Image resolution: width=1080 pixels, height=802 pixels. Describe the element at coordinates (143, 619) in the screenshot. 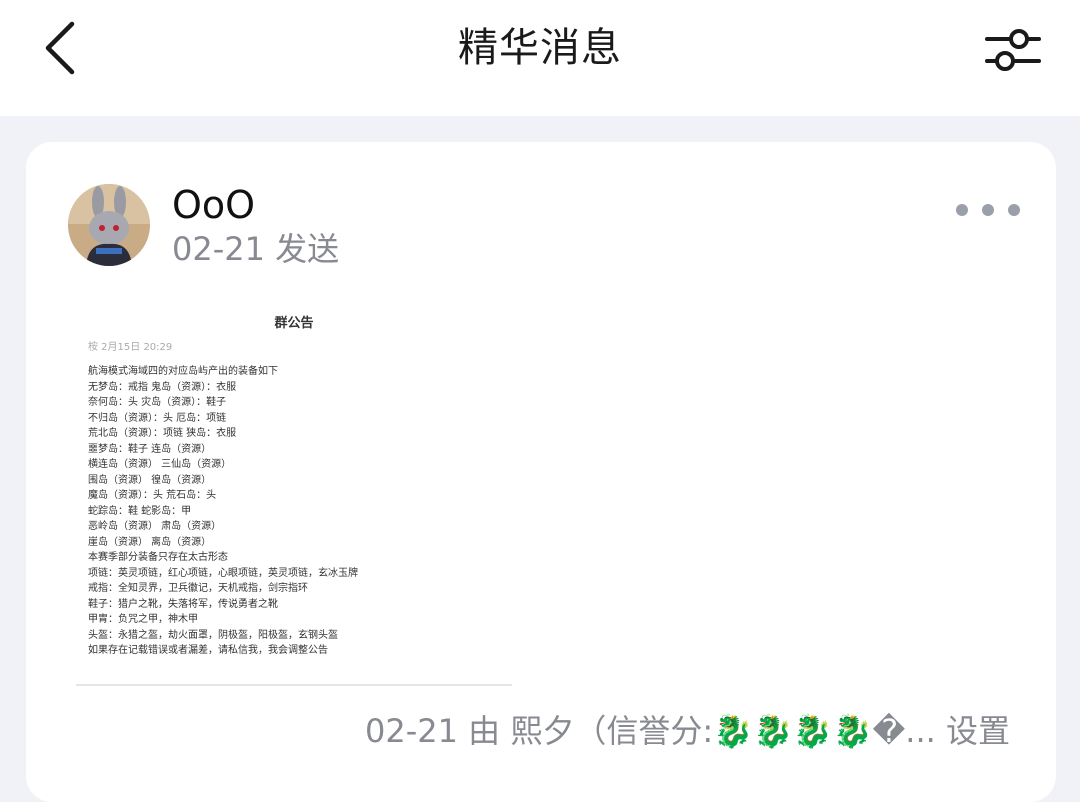

I see `announcement-line: 甲胄：负咒之甲，神木甲` at that location.